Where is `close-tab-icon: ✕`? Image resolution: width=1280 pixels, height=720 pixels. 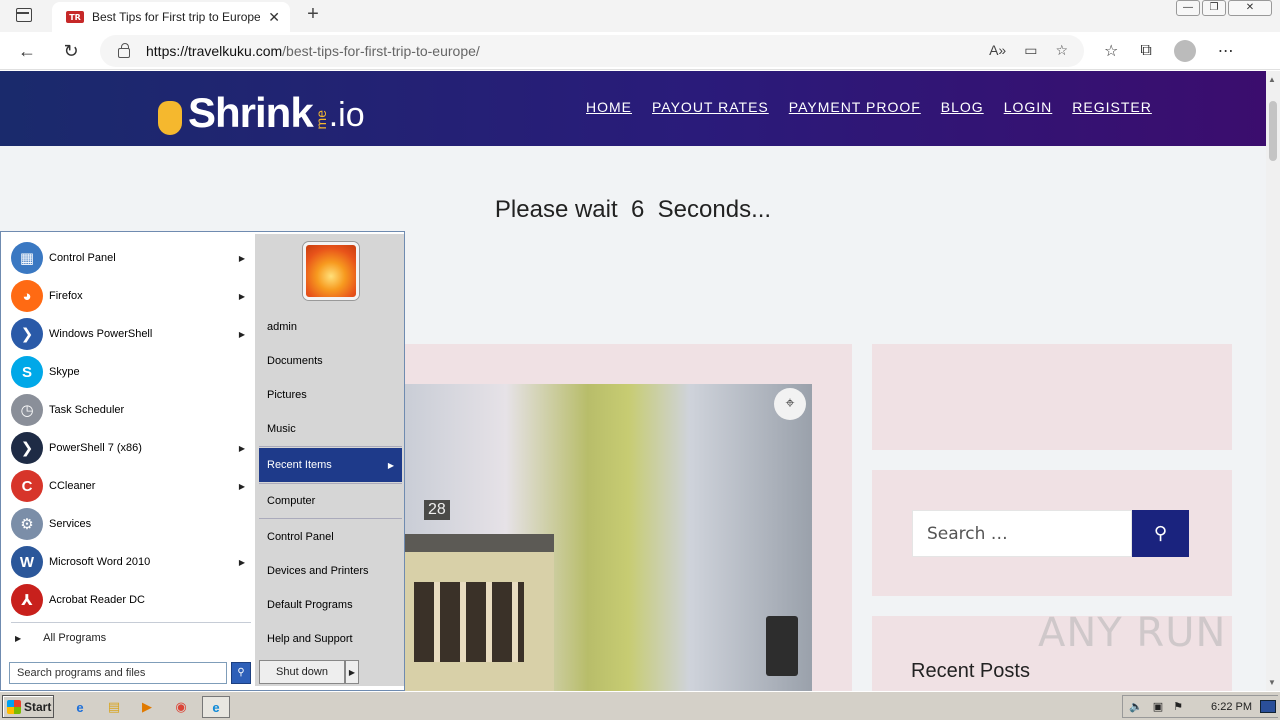 close-tab-icon: ✕ is located at coordinates (274, 17).